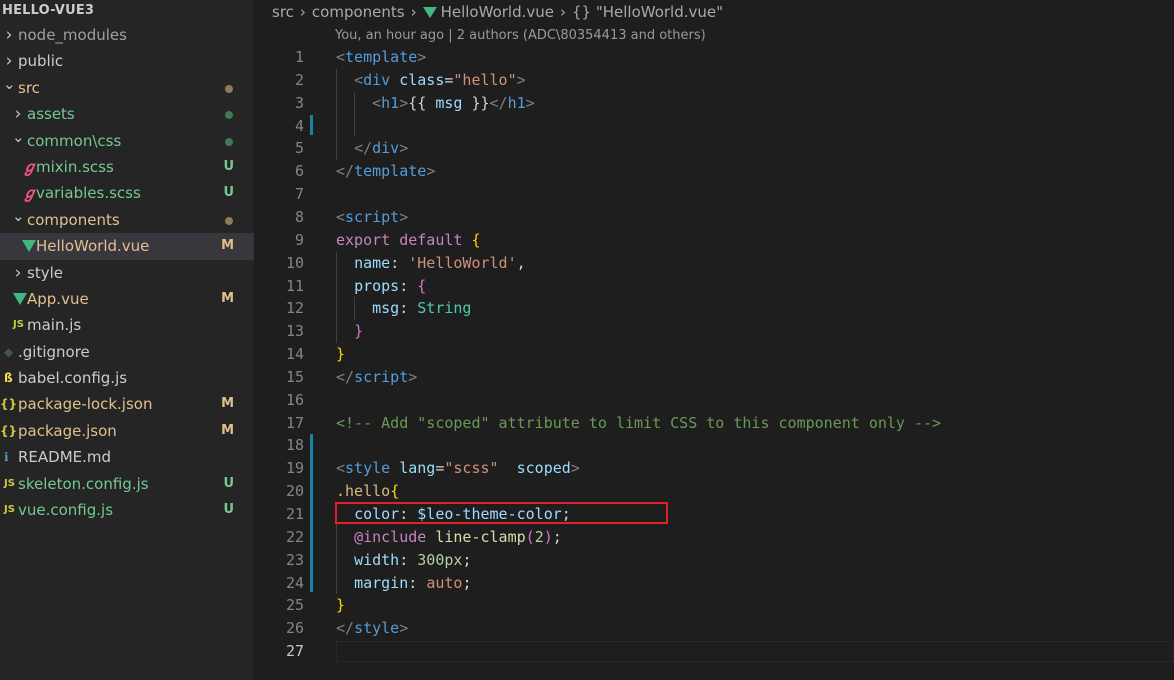  Describe the element at coordinates (299, 194) in the screenshot. I see `line-number: 7` at that location.